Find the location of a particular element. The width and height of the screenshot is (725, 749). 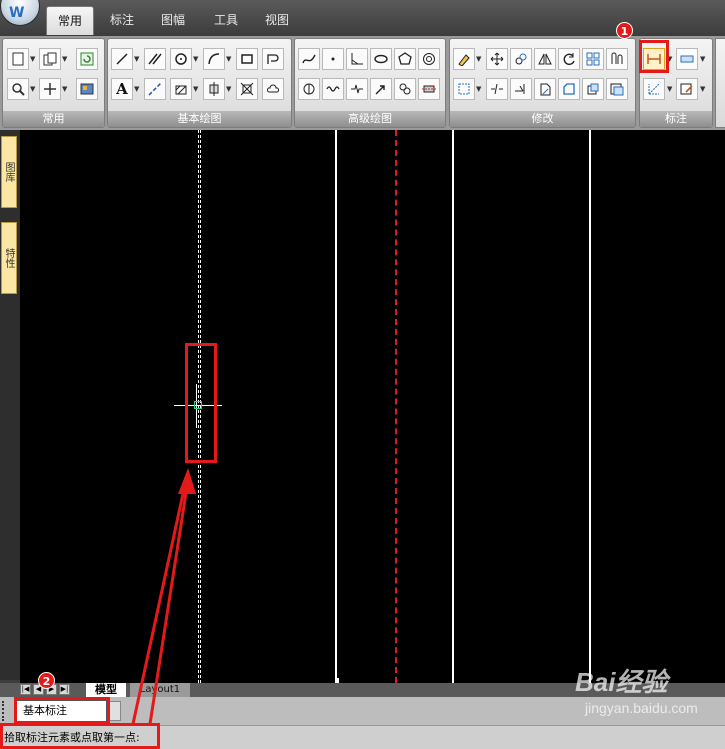

watermark: Bai经验 jingyan.baidu.com is located at coordinates (650, 692).